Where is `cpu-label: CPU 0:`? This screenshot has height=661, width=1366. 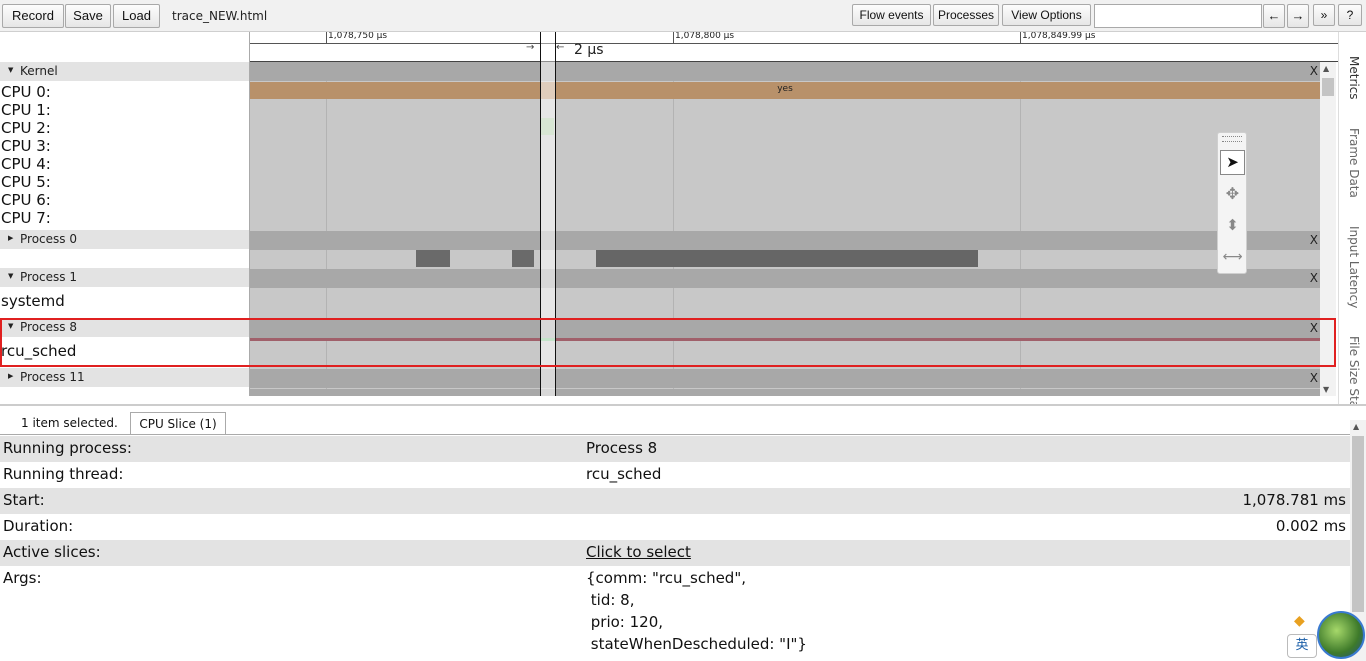
cpu-label: CPU 0: is located at coordinates (26, 92).